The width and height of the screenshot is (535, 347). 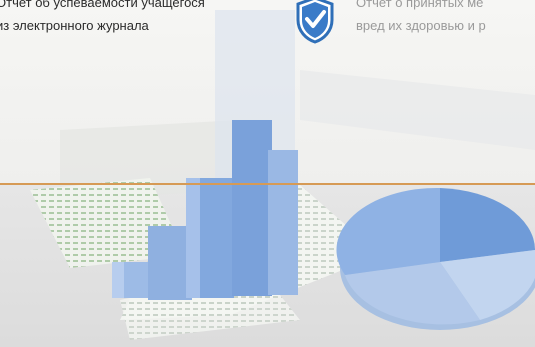 I want to click on card-line-1: Отчет об успеваемости учащегося, so click(x=102, y=5).